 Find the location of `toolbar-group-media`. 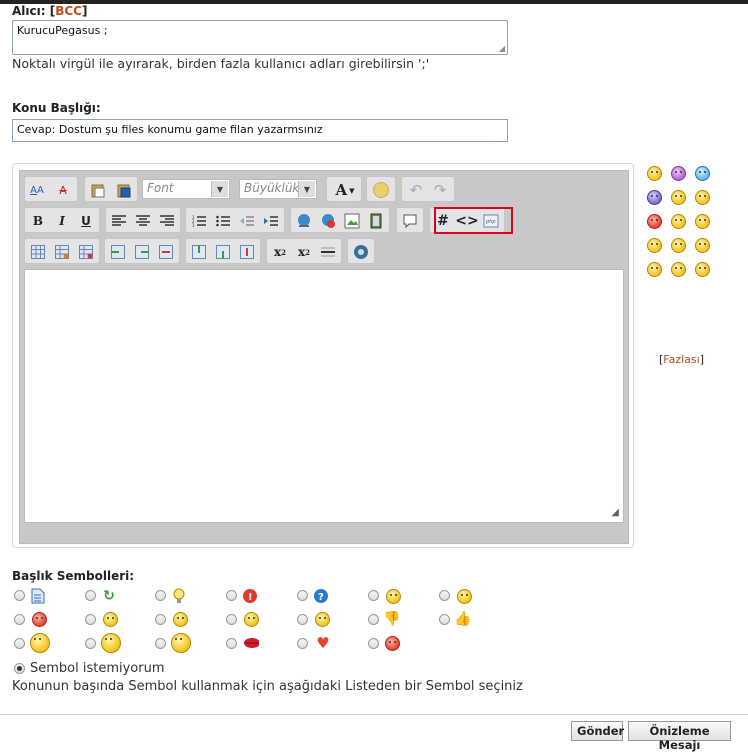

toolbar-group-media is located at coordinates (361, 251).